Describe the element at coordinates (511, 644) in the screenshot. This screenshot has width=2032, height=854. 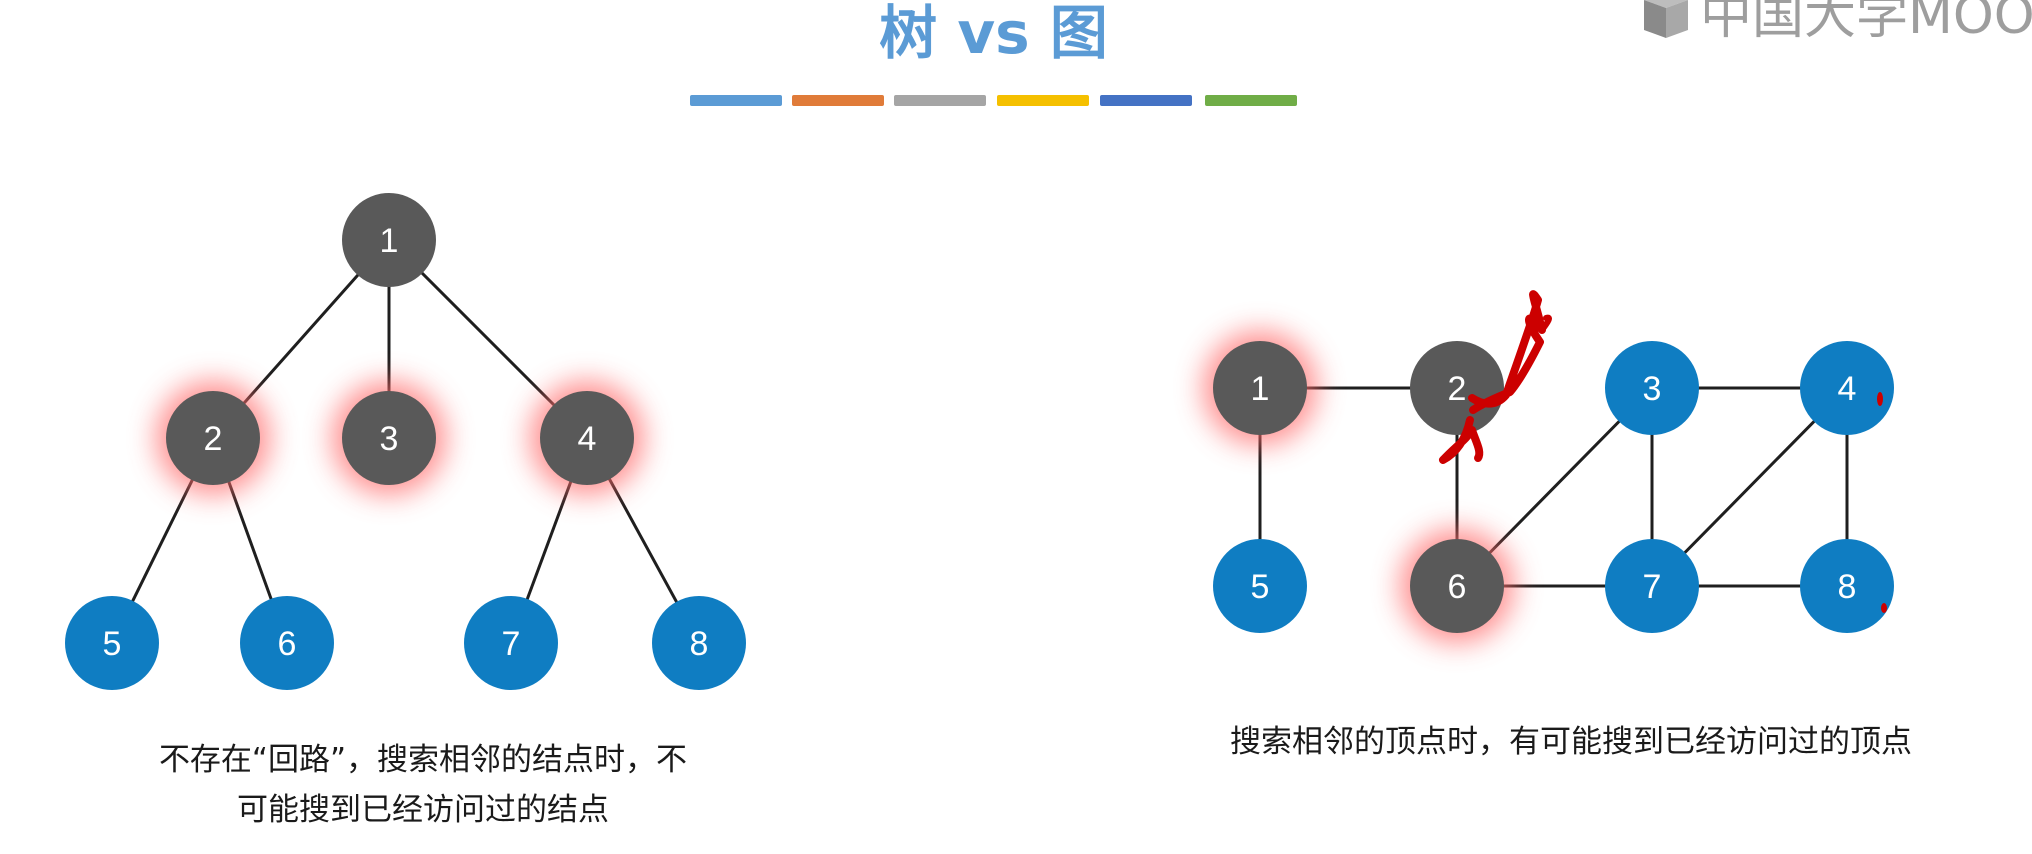
I see `tree-node-7-label: 7` at that location.